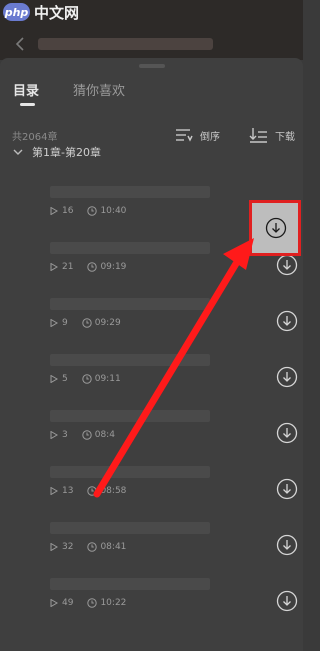 The height and width of the screenshot is (651, 320). I want to click on chapter-meta: 49 10:22, so click(88, 603).